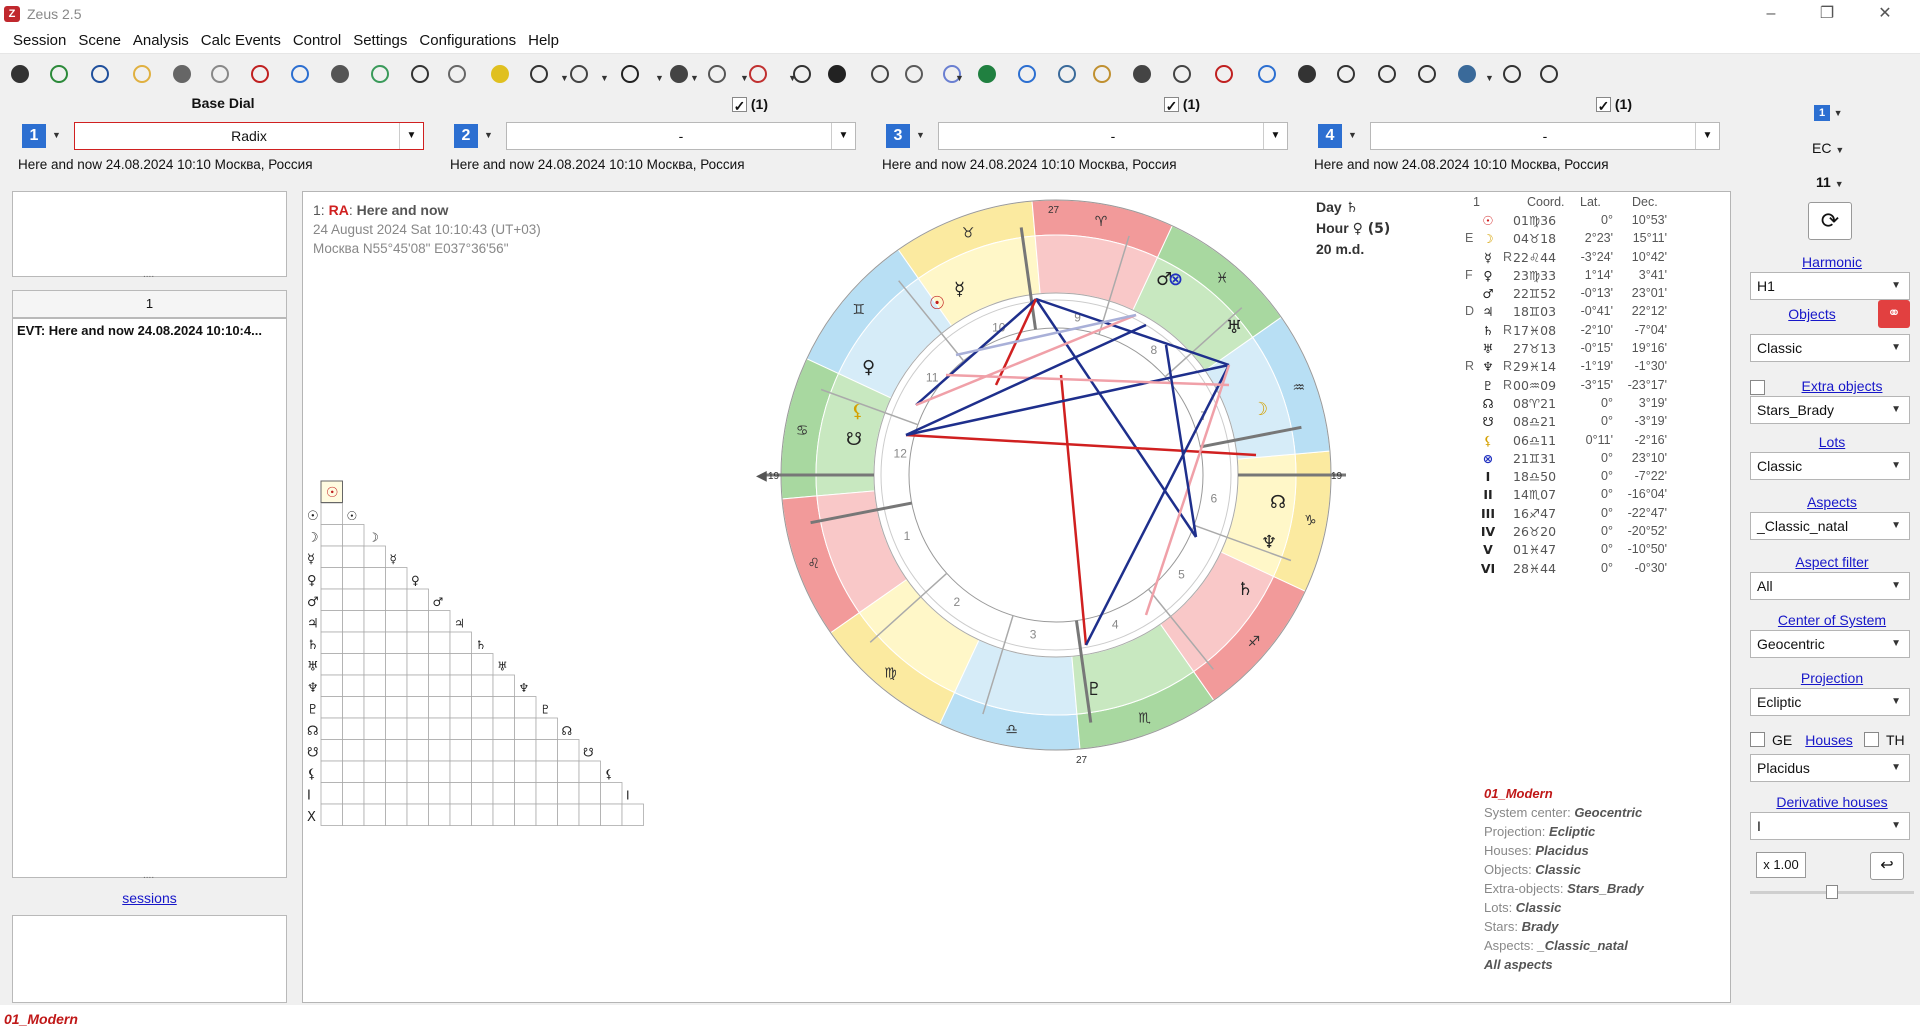 This screenshot has height=1032, width=1920. Describe the element at coordinates (1828, 112) in the screenshot. I see `dial-selector: 1 ▼` at that location.